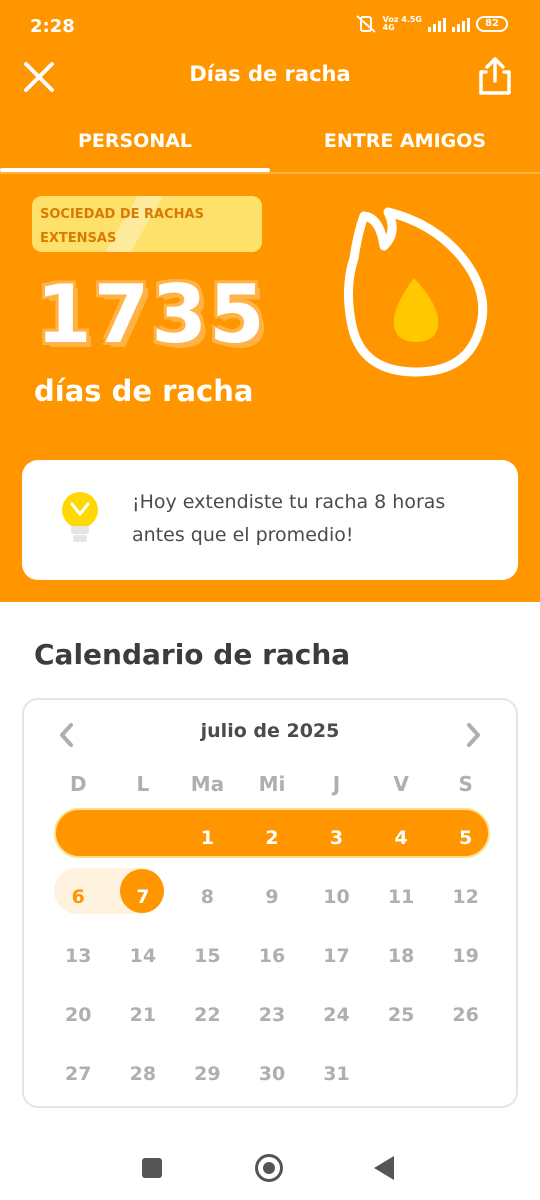 This screenshot has width=540, height=1200. Describe the element at coordinates (78, 784) in the screenshot. I see `weekday-label: D` at that location.